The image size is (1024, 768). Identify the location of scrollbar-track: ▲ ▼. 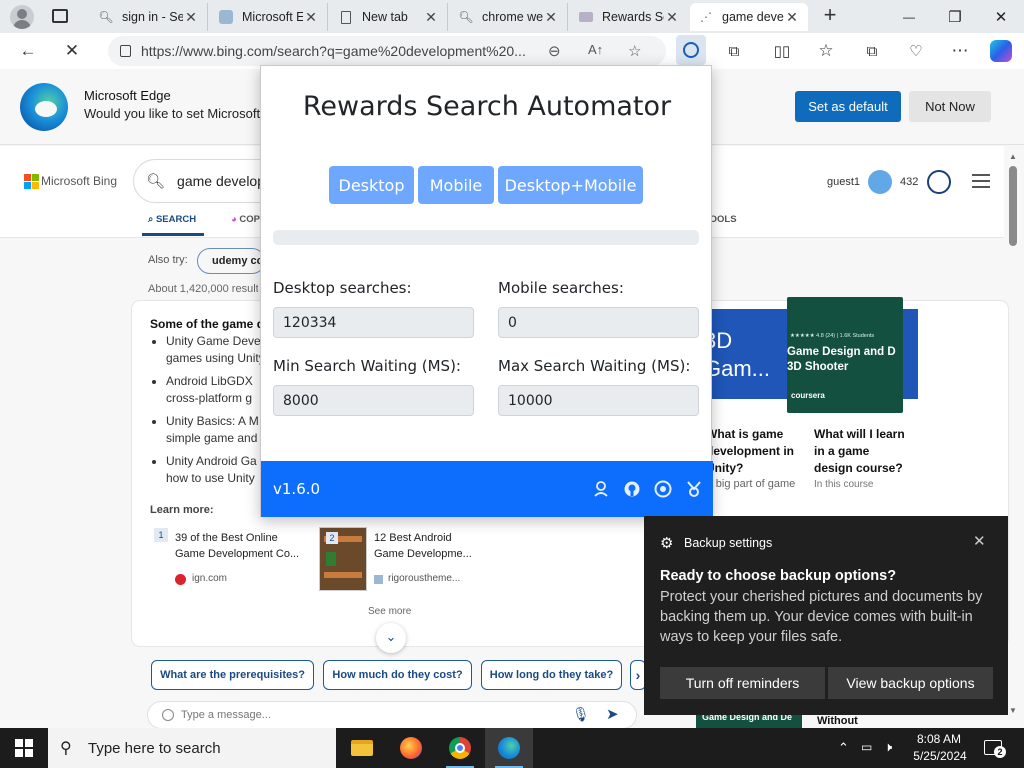
(1013, 433).